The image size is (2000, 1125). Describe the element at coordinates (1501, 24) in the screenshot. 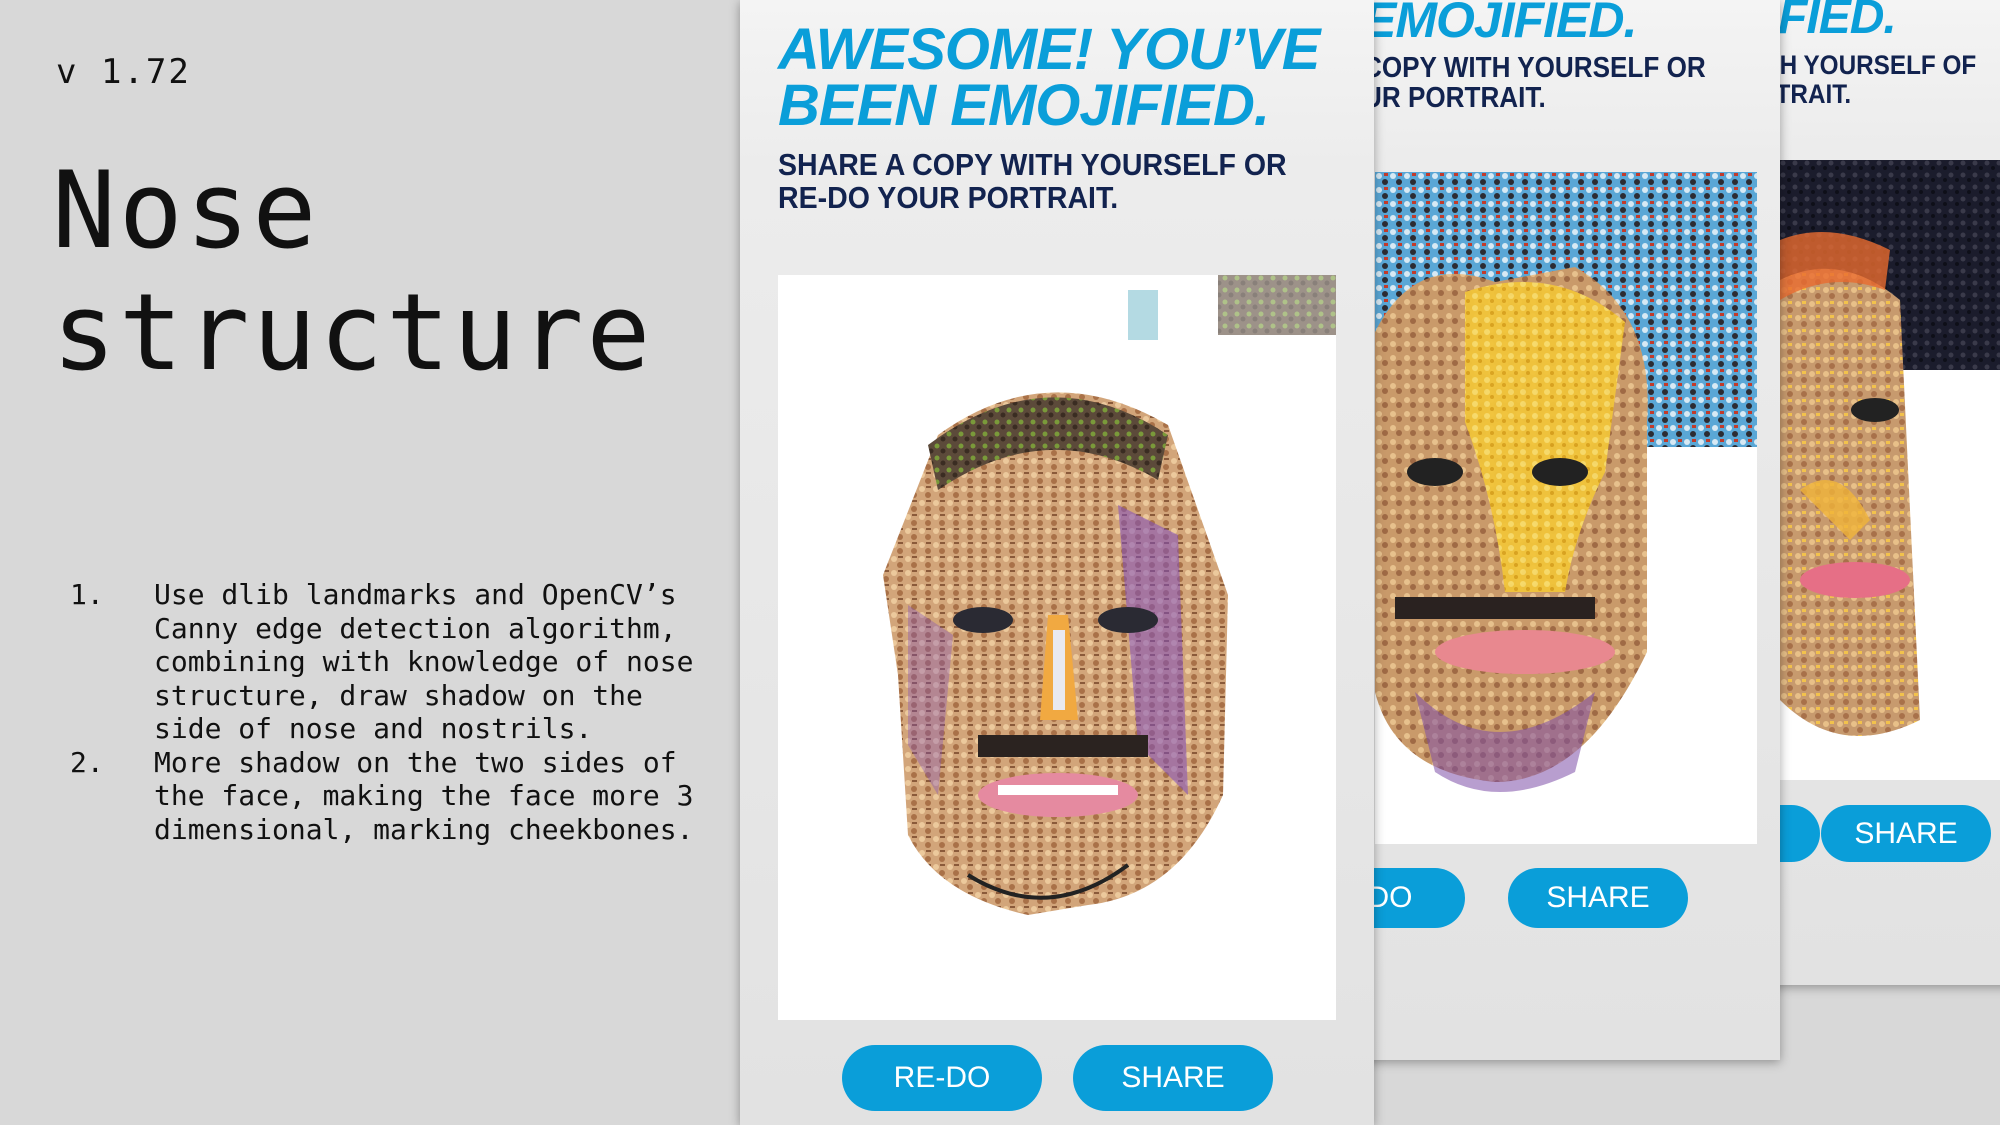

I see `headline: EMOJIFIED.` at that location.